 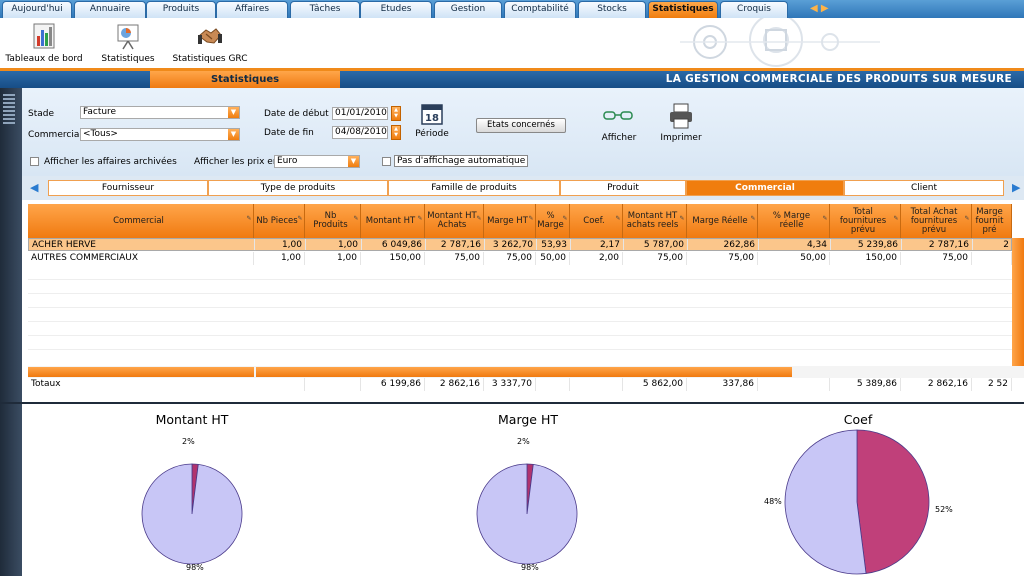 I want to click on tab-comptabilite: Comptabilité, so click(x=540, y=9).